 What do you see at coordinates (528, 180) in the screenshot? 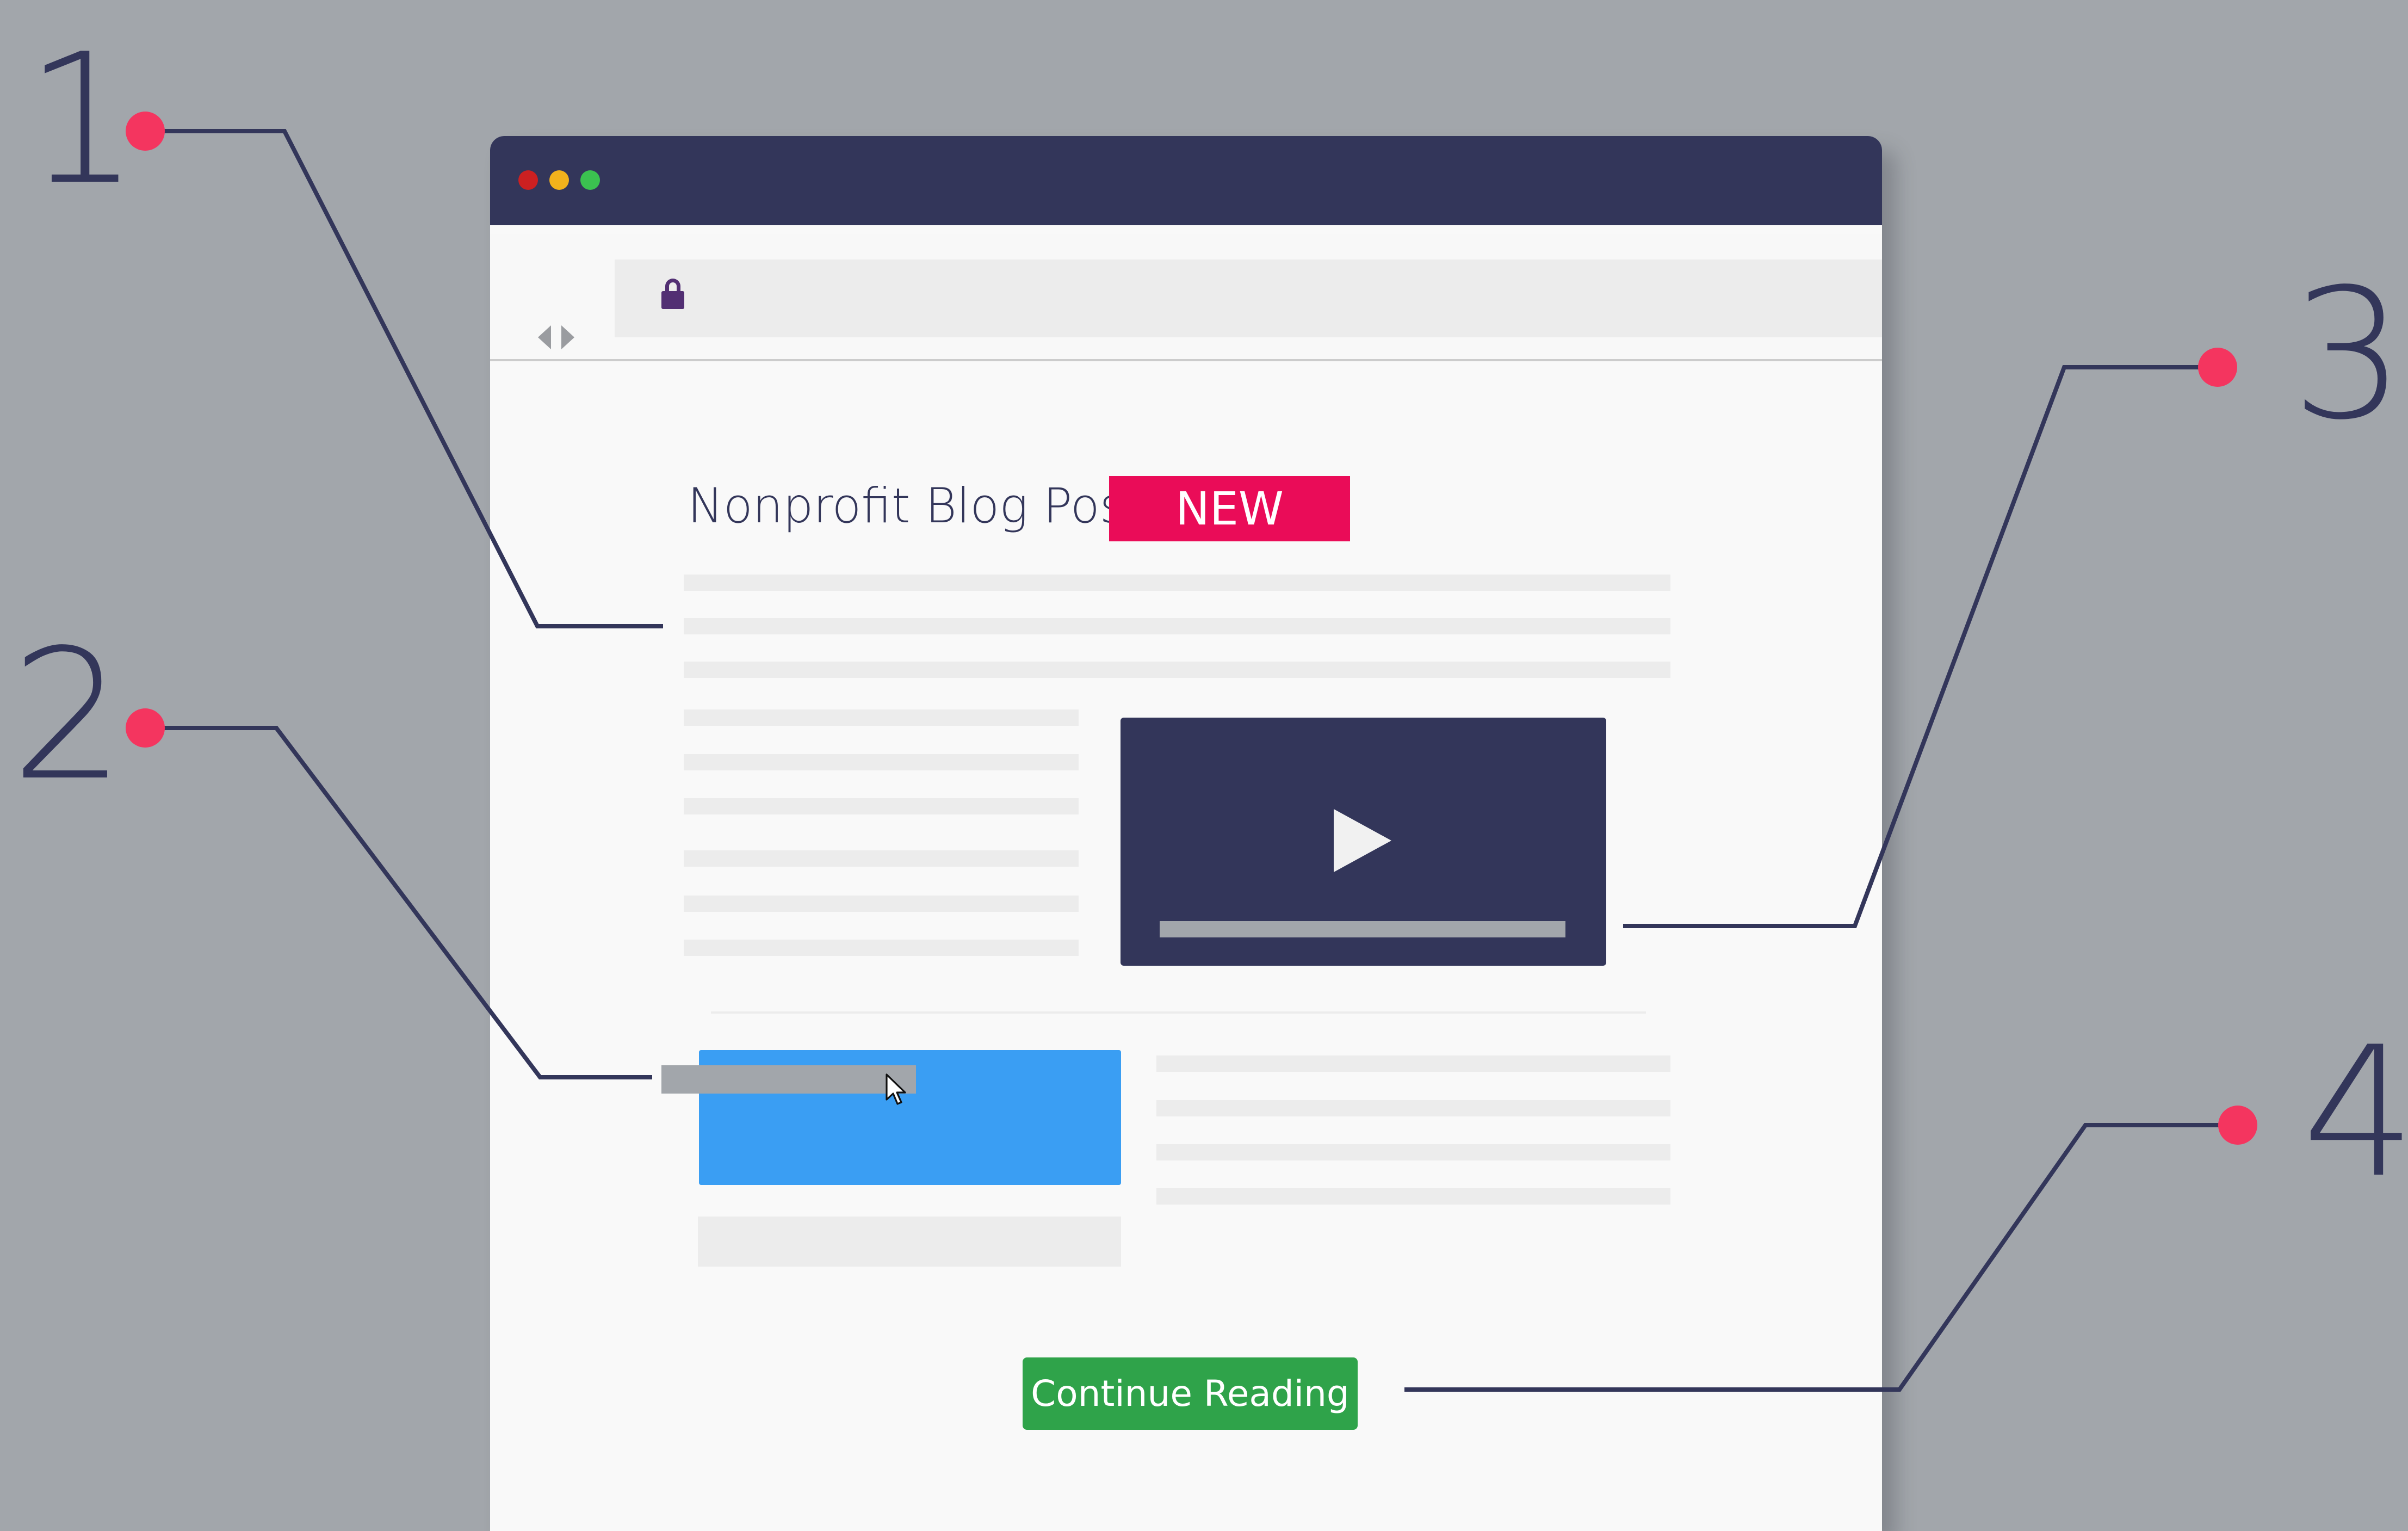
I see `close-window-button` at bounding box center [528, 180].